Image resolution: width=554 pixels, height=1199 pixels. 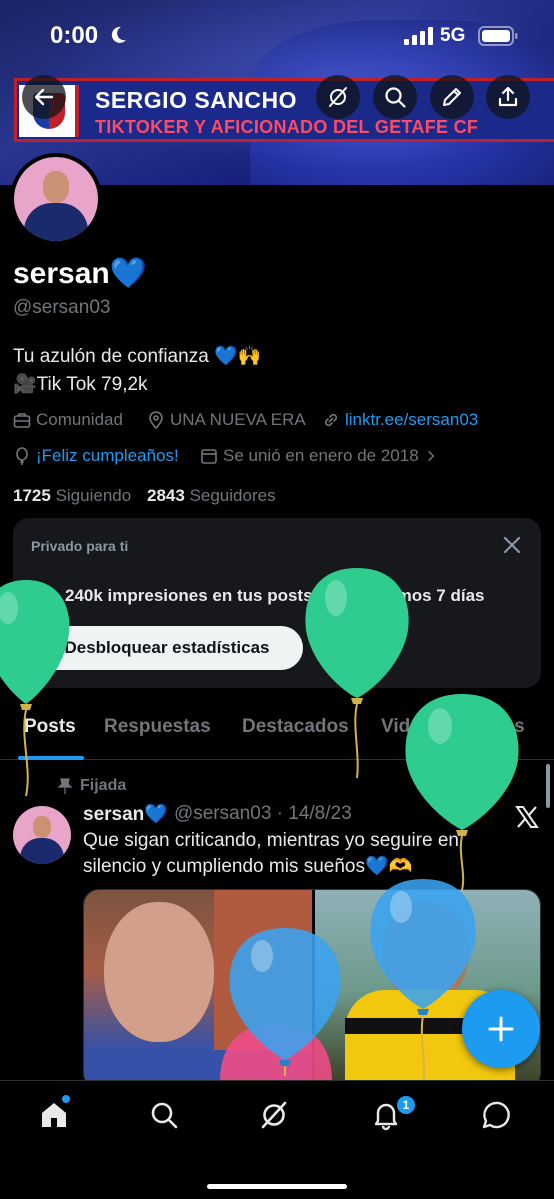 I want to click on grok-button, so click(x=338, y=97).